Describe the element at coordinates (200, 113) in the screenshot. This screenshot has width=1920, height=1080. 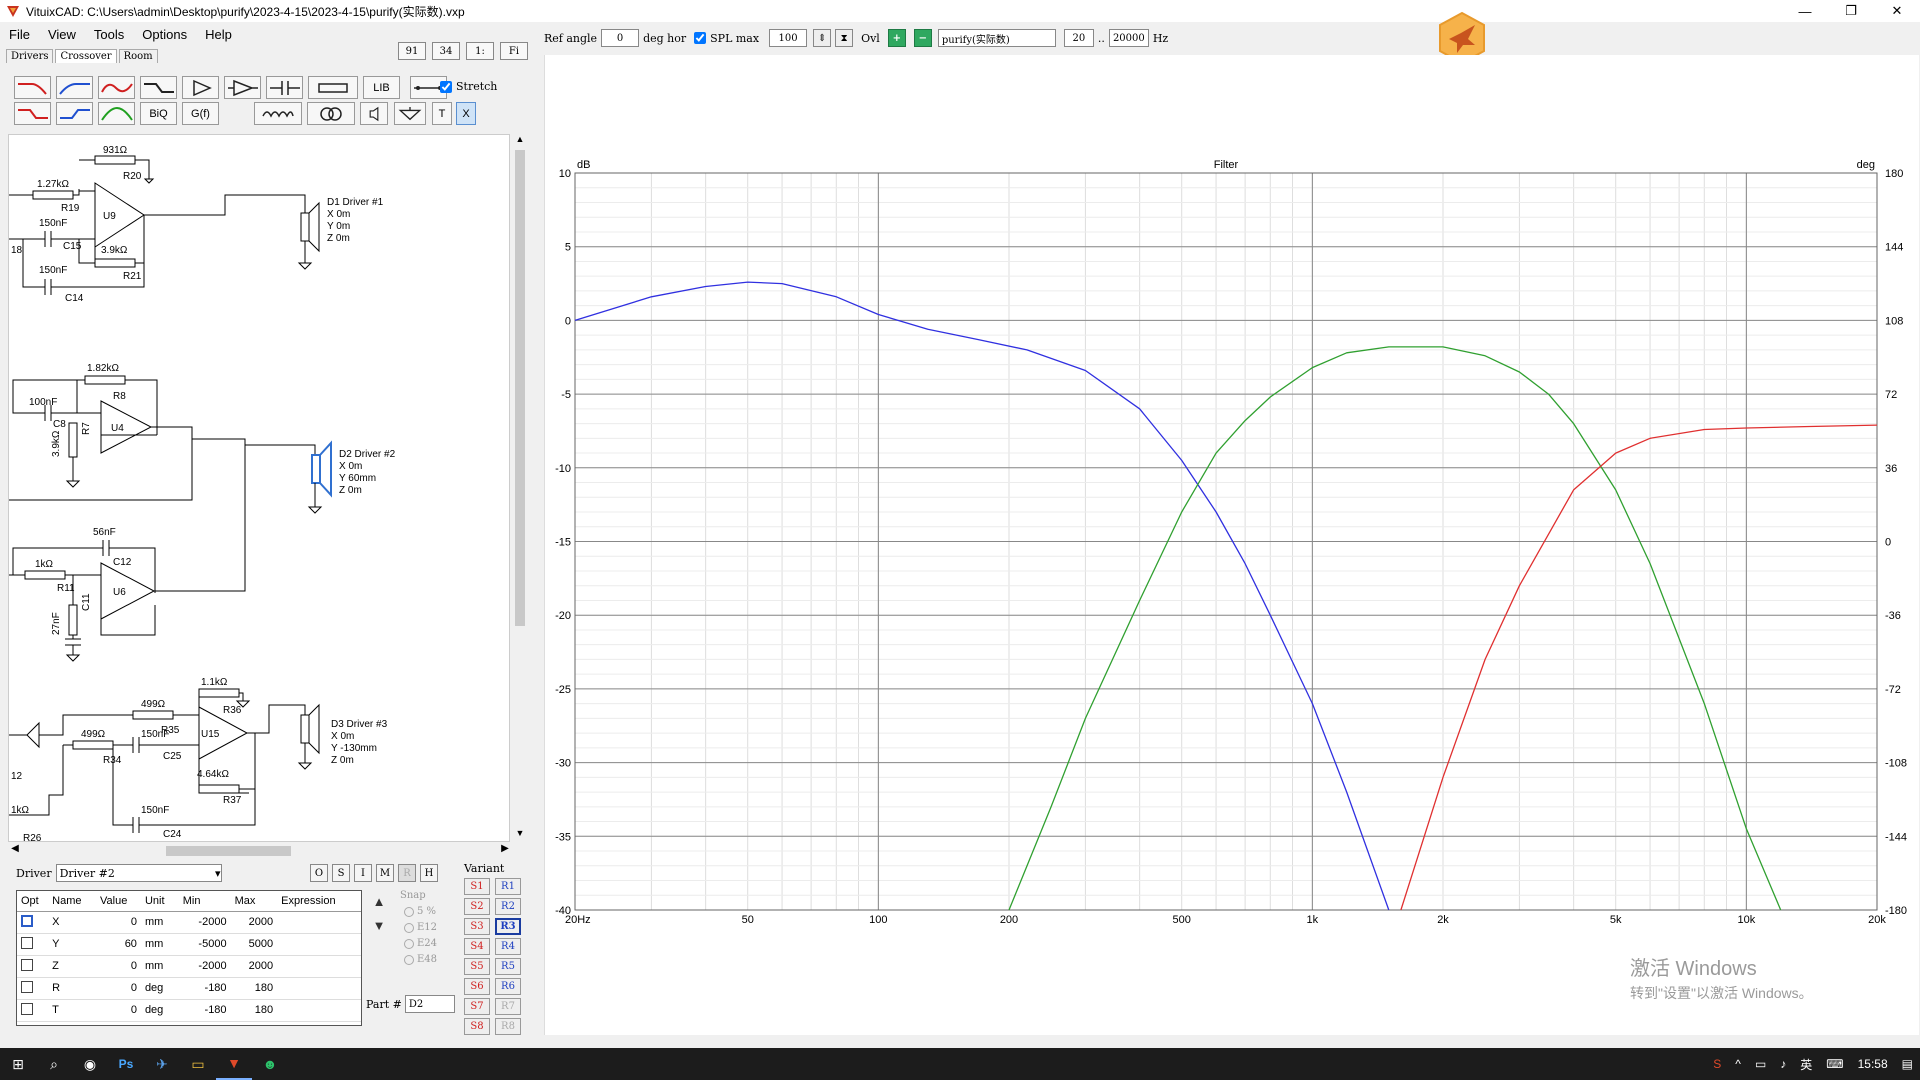
I see `gf-button: G(f)` at that location.